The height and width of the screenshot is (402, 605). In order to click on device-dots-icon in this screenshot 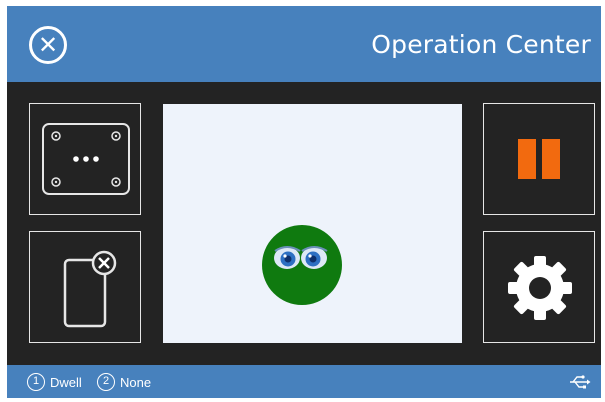, I will do `click(86, 159)`.